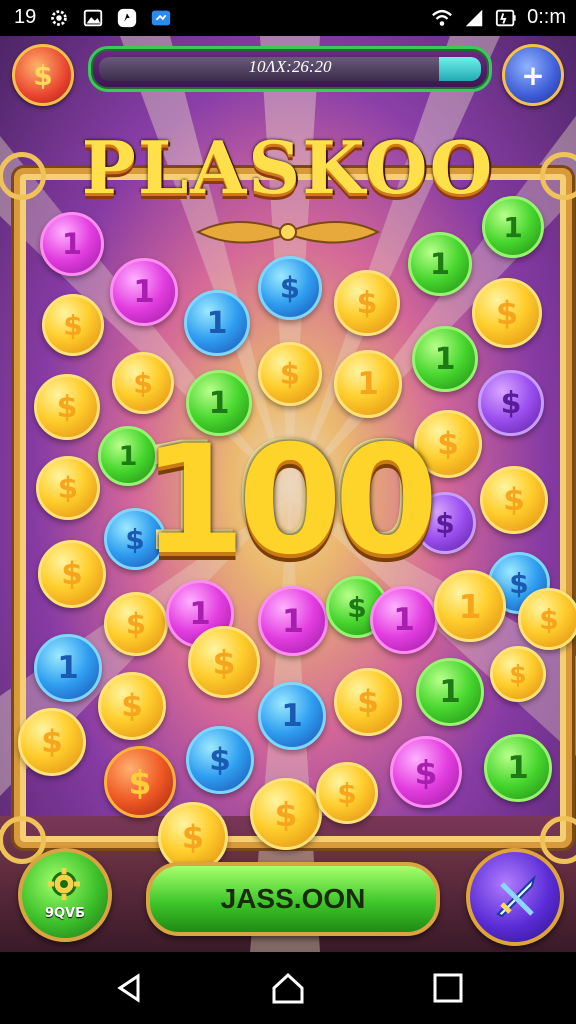  I want to click on add-button: +, so click(533, 75).